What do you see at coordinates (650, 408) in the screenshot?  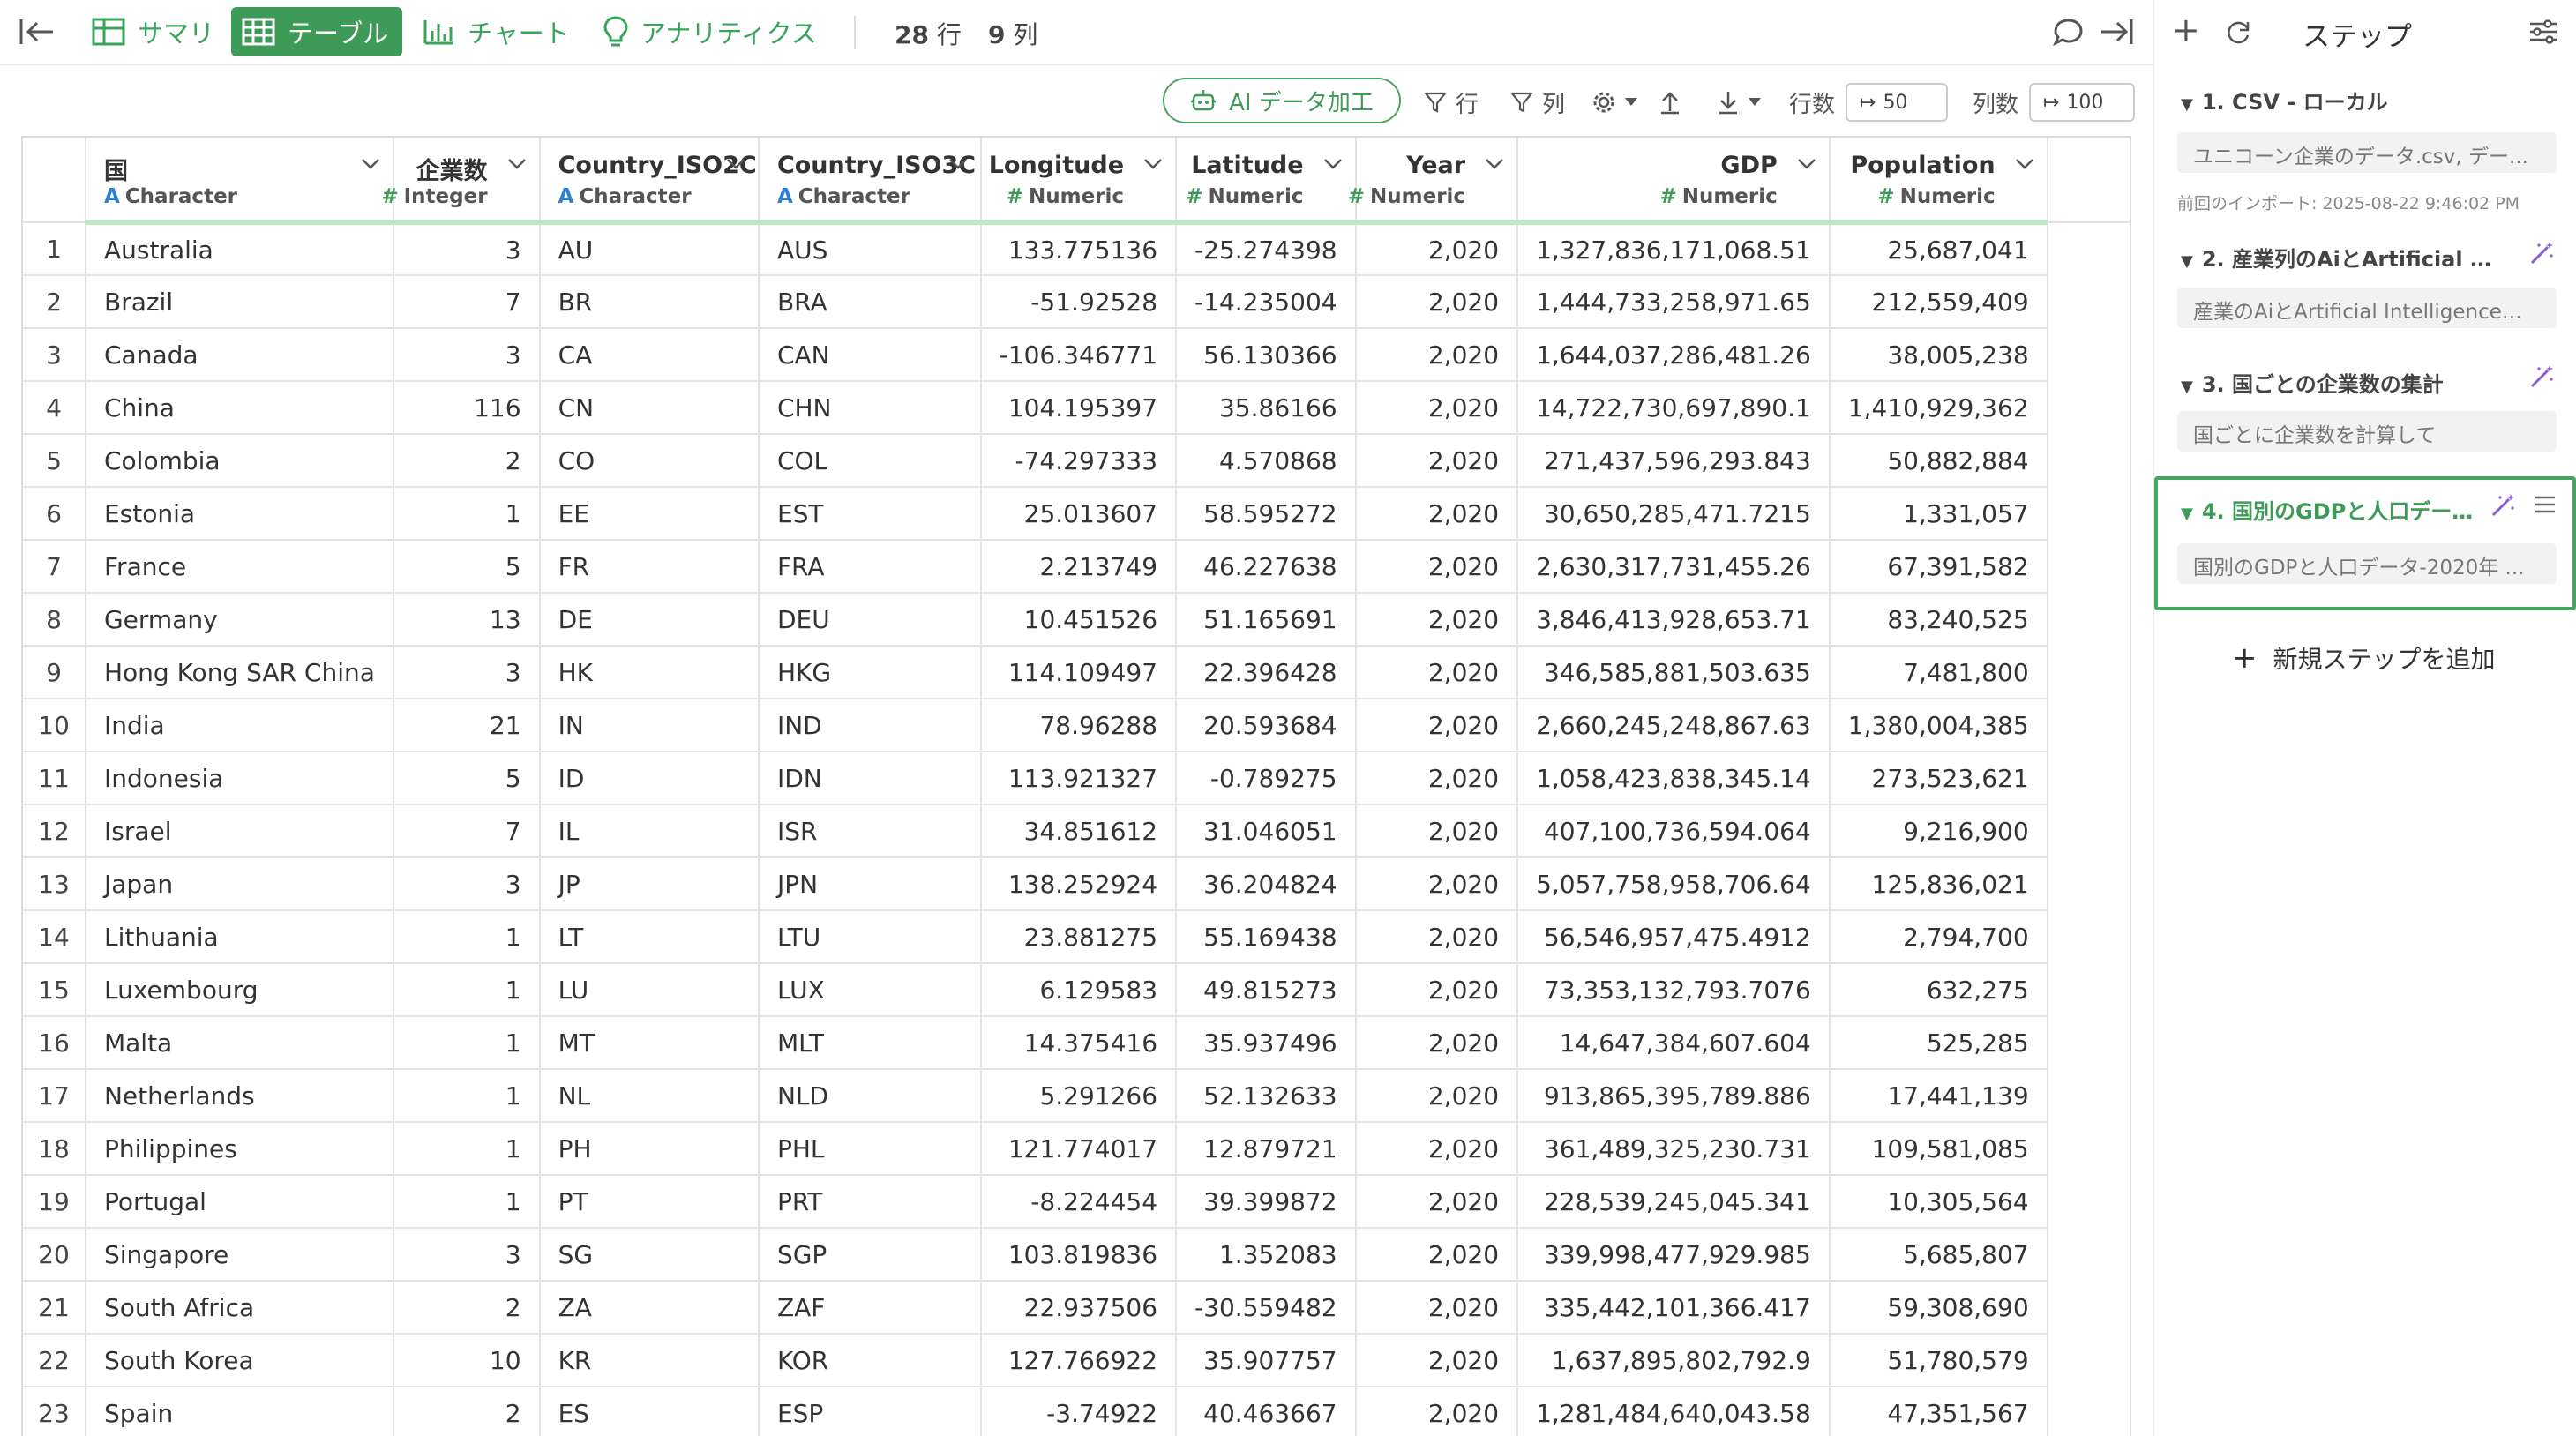 I see `table-cell: CN` at bounding box center [650, 408].